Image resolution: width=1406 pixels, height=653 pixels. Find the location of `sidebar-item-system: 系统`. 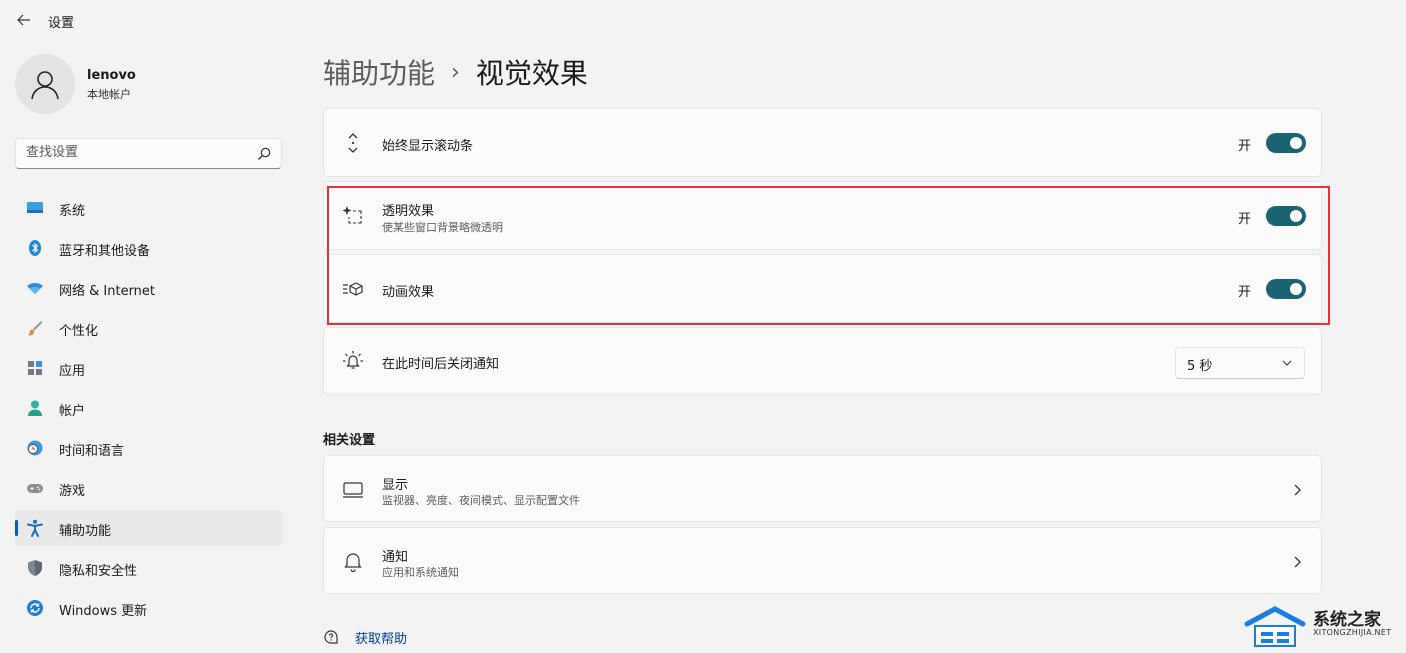

sidebar-item-system: 系统 is located at coordinates (149, 208).